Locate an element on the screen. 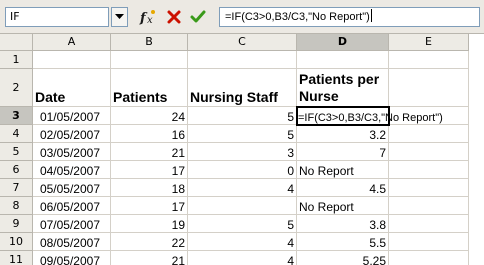  cell-b1 is located at coordinates (149, 60).